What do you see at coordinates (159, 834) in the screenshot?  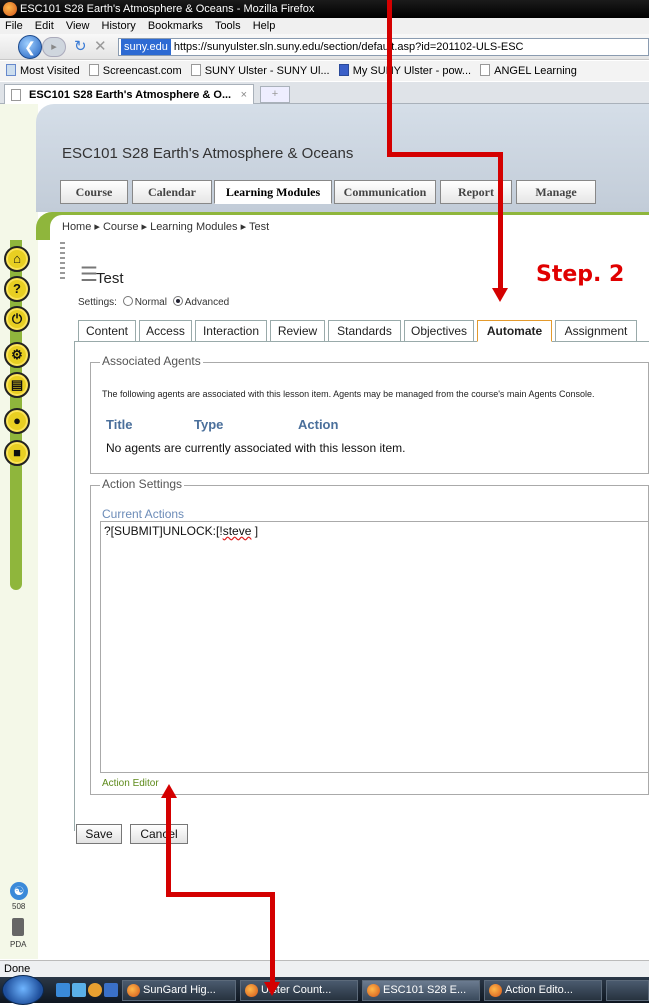 I see `cancel-button: Cancel` at bounding box center [159, 834].